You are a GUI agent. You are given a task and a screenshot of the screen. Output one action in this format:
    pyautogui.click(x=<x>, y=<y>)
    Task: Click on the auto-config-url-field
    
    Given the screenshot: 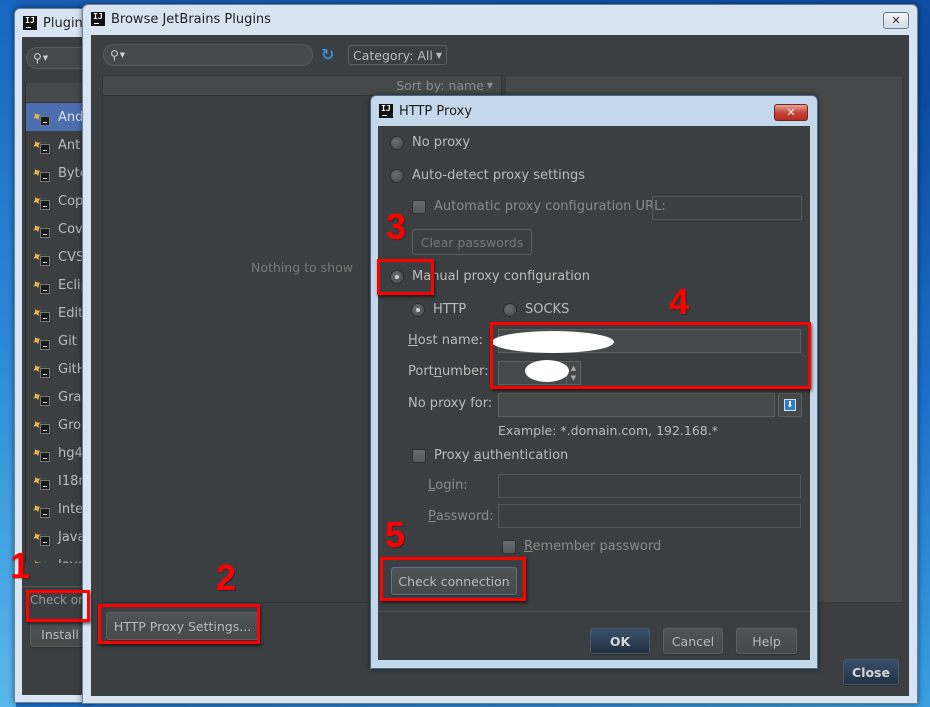 What is the action you would take?
    pyautogui.click(x=727, y=208)
    